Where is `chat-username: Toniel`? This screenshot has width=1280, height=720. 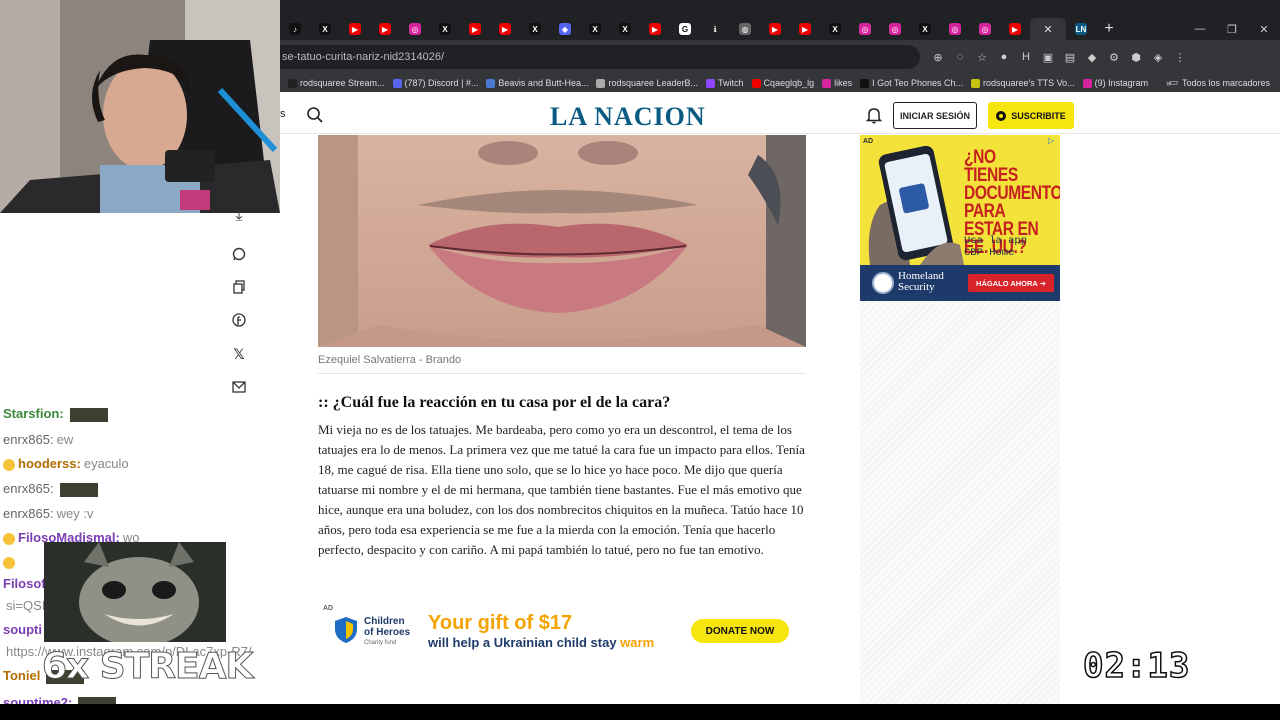 chat-username: Toniel is located at coordinates (22, 675).